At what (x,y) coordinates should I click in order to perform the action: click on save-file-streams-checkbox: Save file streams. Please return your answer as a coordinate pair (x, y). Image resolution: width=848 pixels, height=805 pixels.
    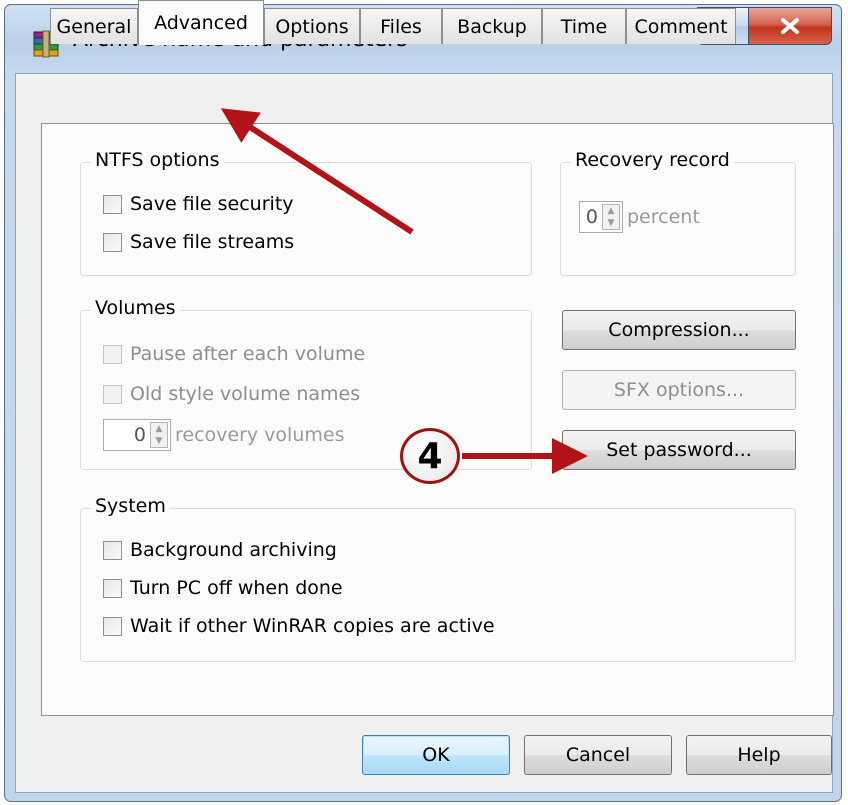
    Looking at the image, I should click on (198, 242).